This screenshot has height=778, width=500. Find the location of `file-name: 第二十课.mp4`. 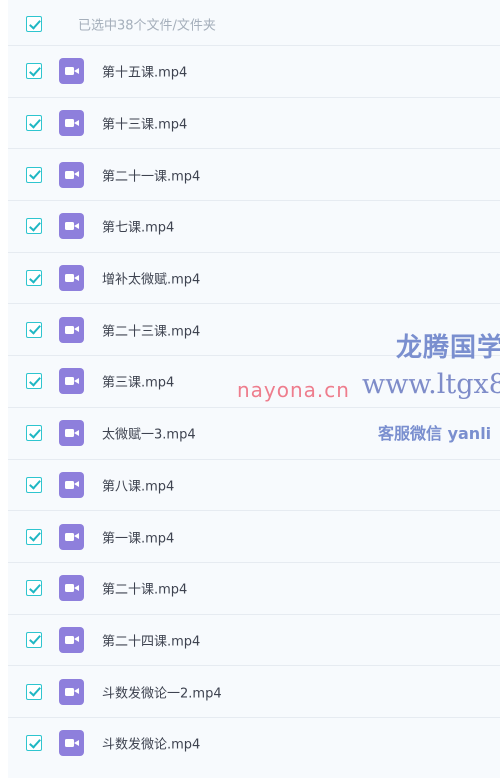

file-name: 第二十课.mp4 is located at coordinates (144, 588).